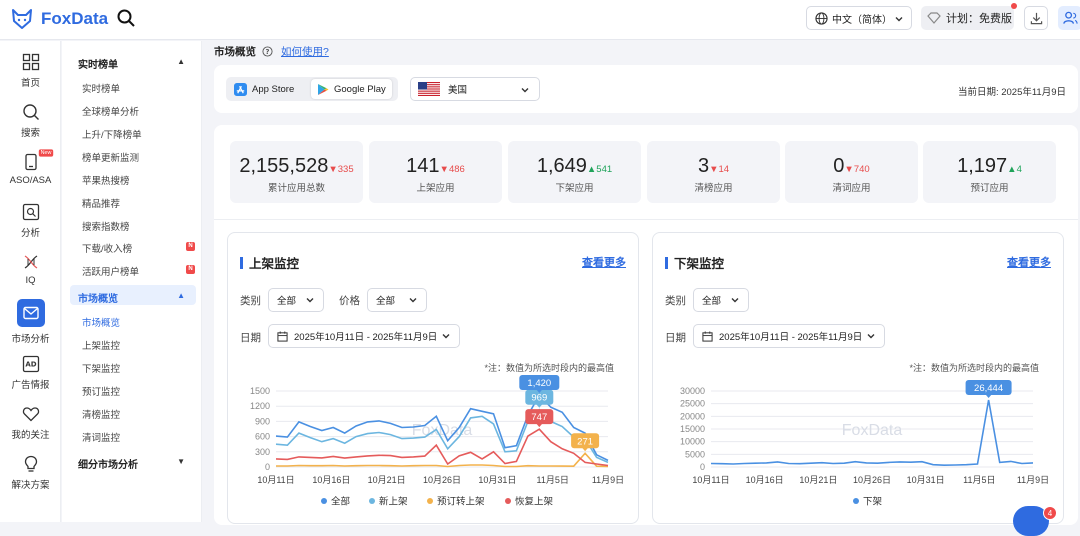 This screenshot has height=536, width=1080. Describe the element at coordinates (30, 373) in the screenshot. I see `nav-item-ads: AD 广告情报` at that location.